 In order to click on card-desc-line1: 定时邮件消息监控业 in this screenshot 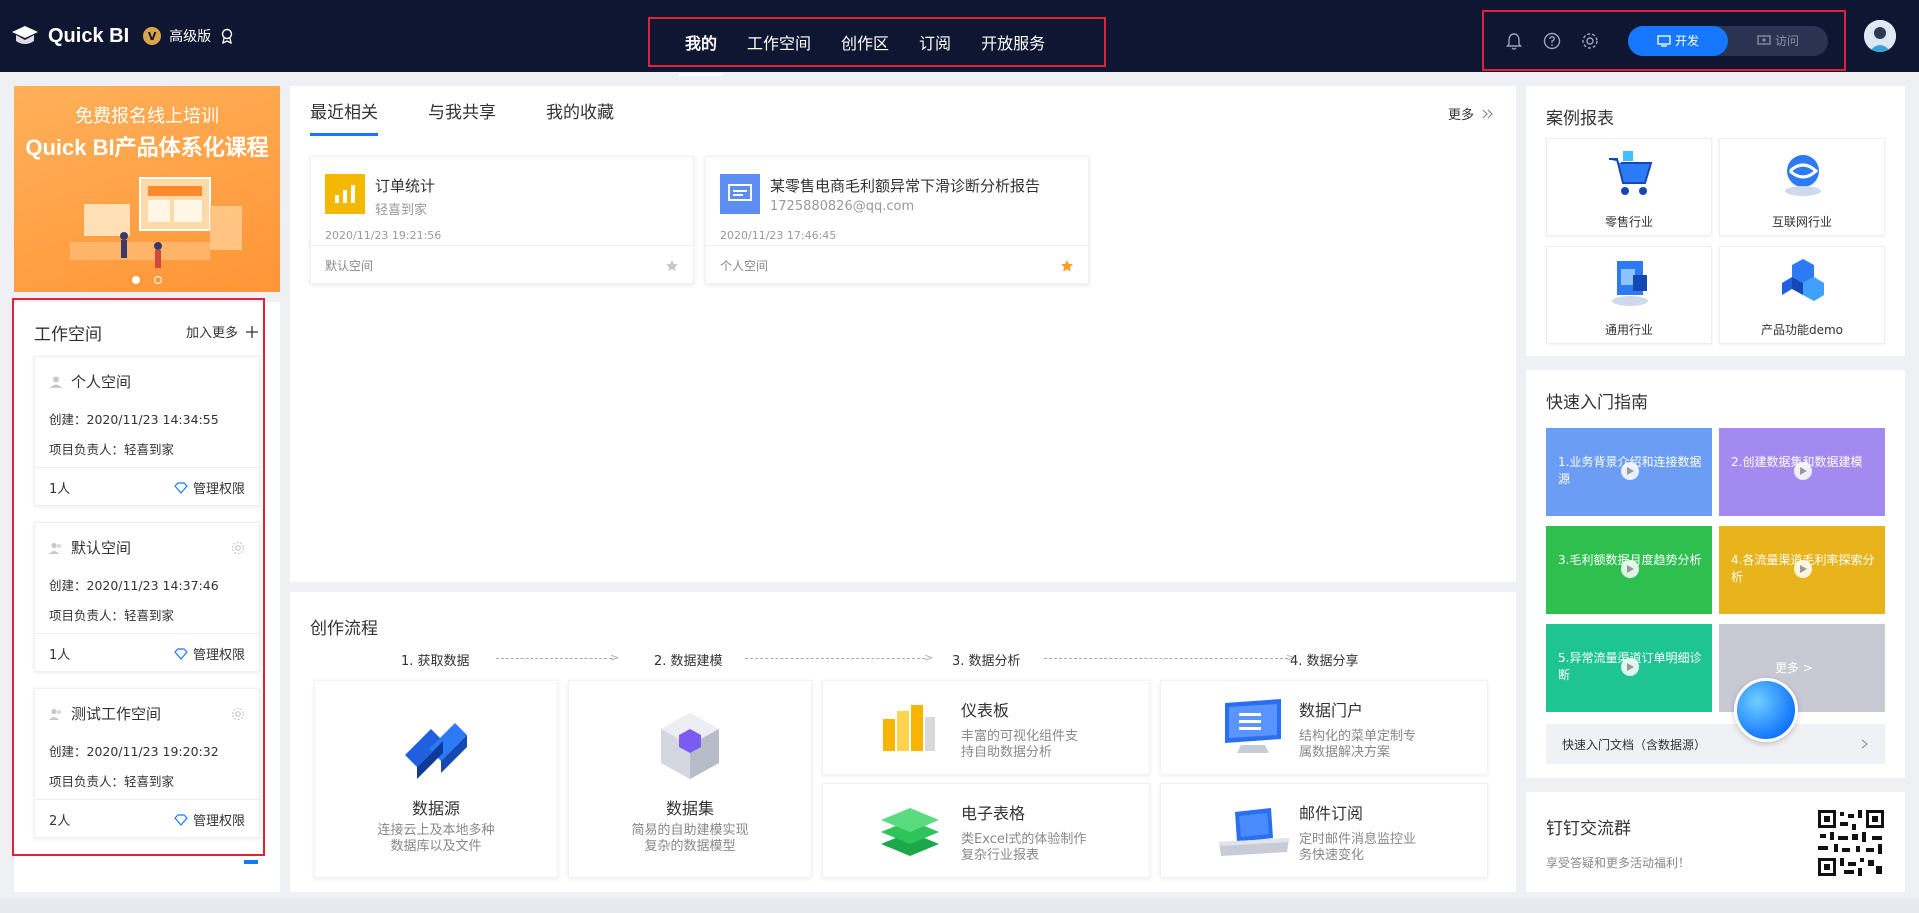, I will do `click(1358, 839)`.